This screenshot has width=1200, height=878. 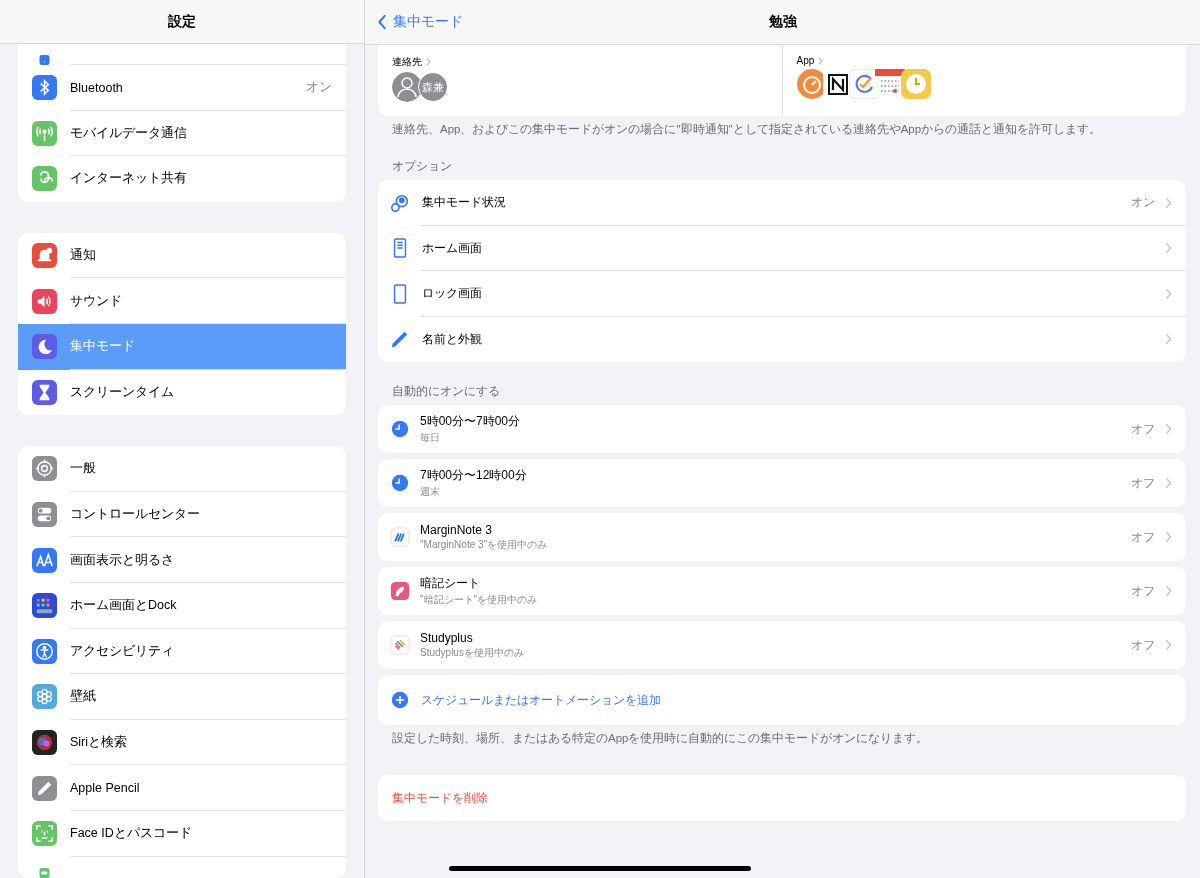 I want to click on app-grid-icon, so click(x=44, y=606).